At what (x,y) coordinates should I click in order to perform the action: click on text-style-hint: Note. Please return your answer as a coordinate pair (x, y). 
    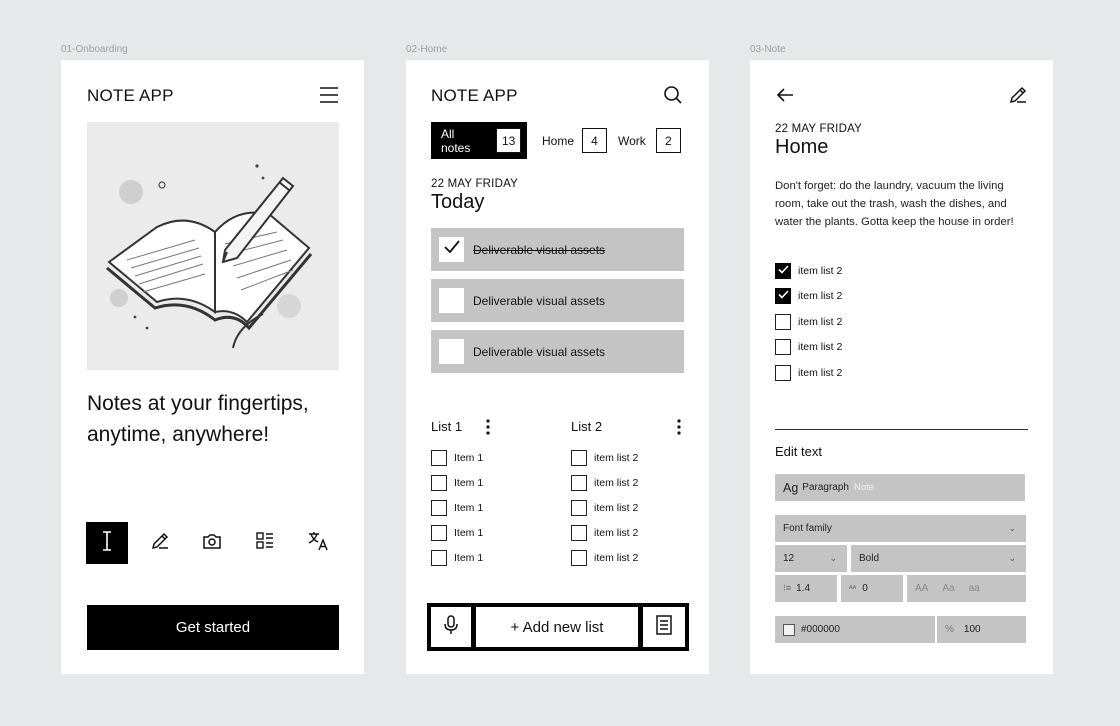
    Looking at the image, I should click on (864, 487).